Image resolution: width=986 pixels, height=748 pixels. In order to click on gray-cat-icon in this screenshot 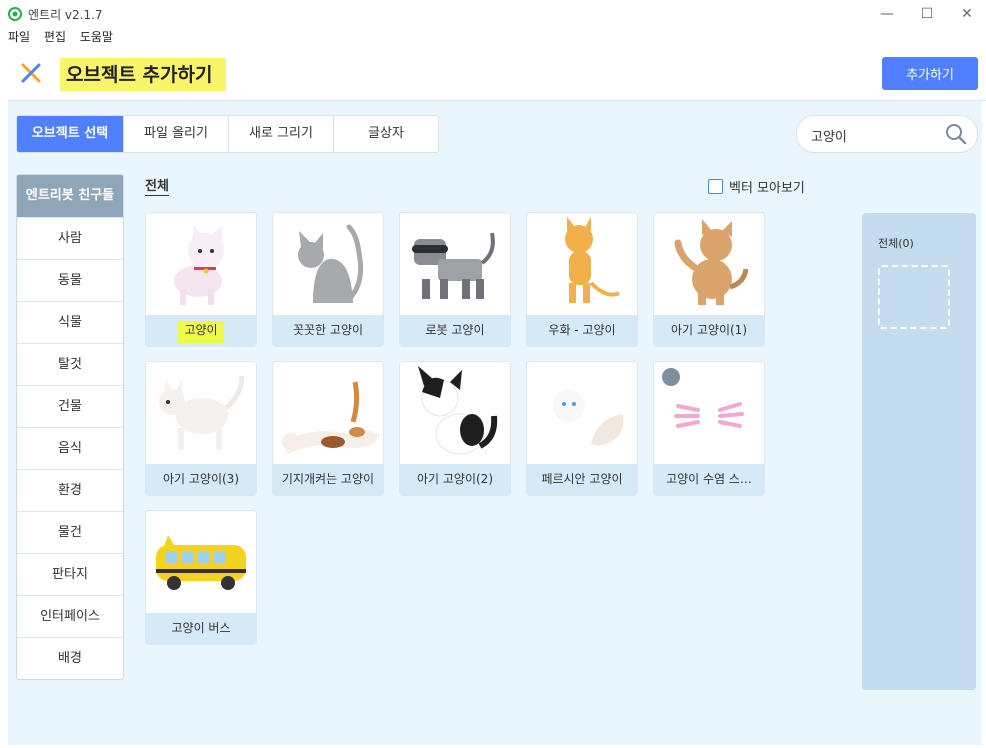, I will do `click(331, 263)`.